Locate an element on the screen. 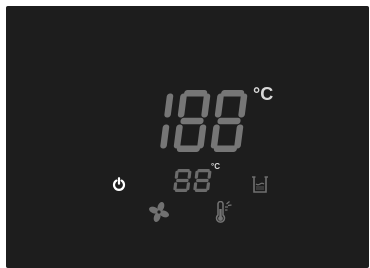 This screenshot has width=370, height=268. water-level-icon is located at coordinates (260, 185).